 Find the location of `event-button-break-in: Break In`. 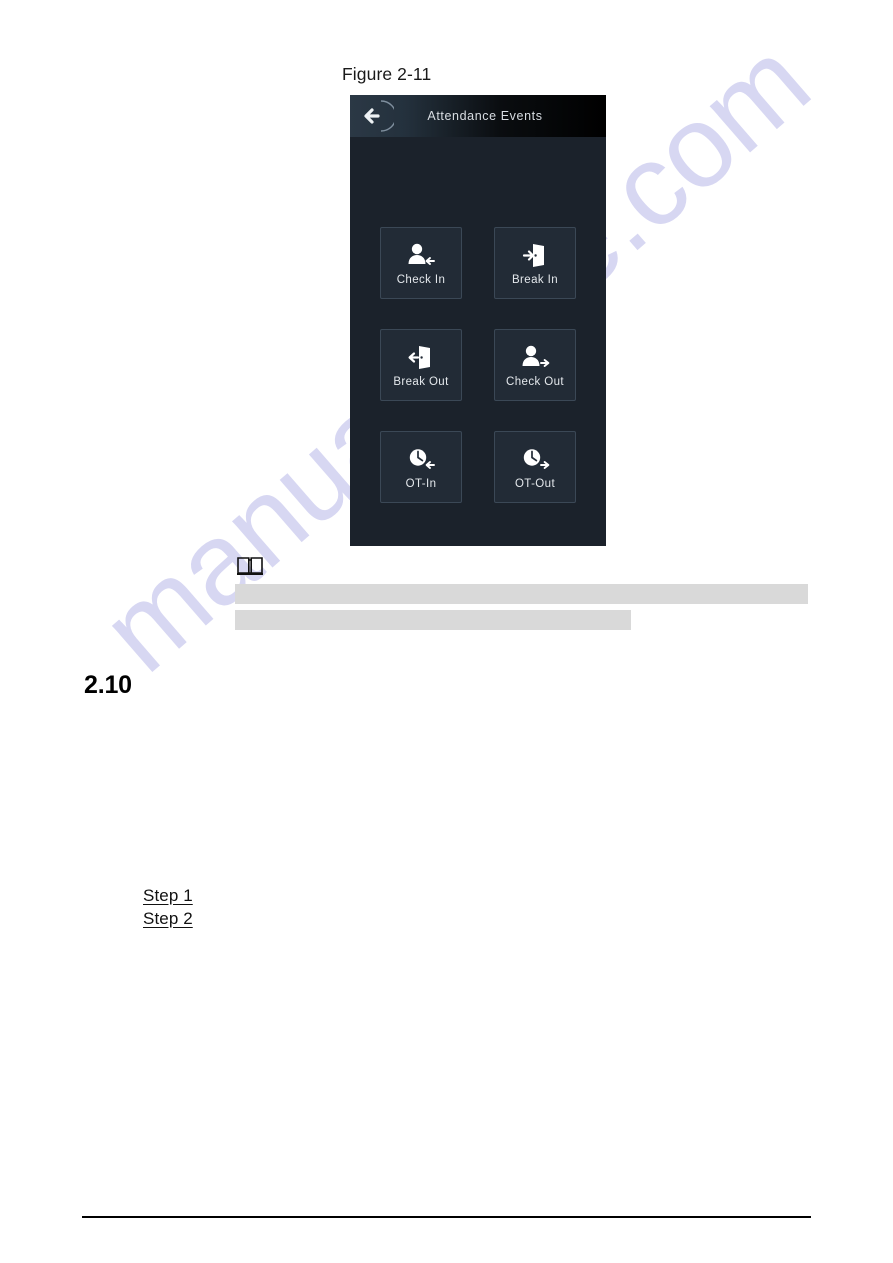

event-button-break-in: Break In is located at coordinates (535, 263).